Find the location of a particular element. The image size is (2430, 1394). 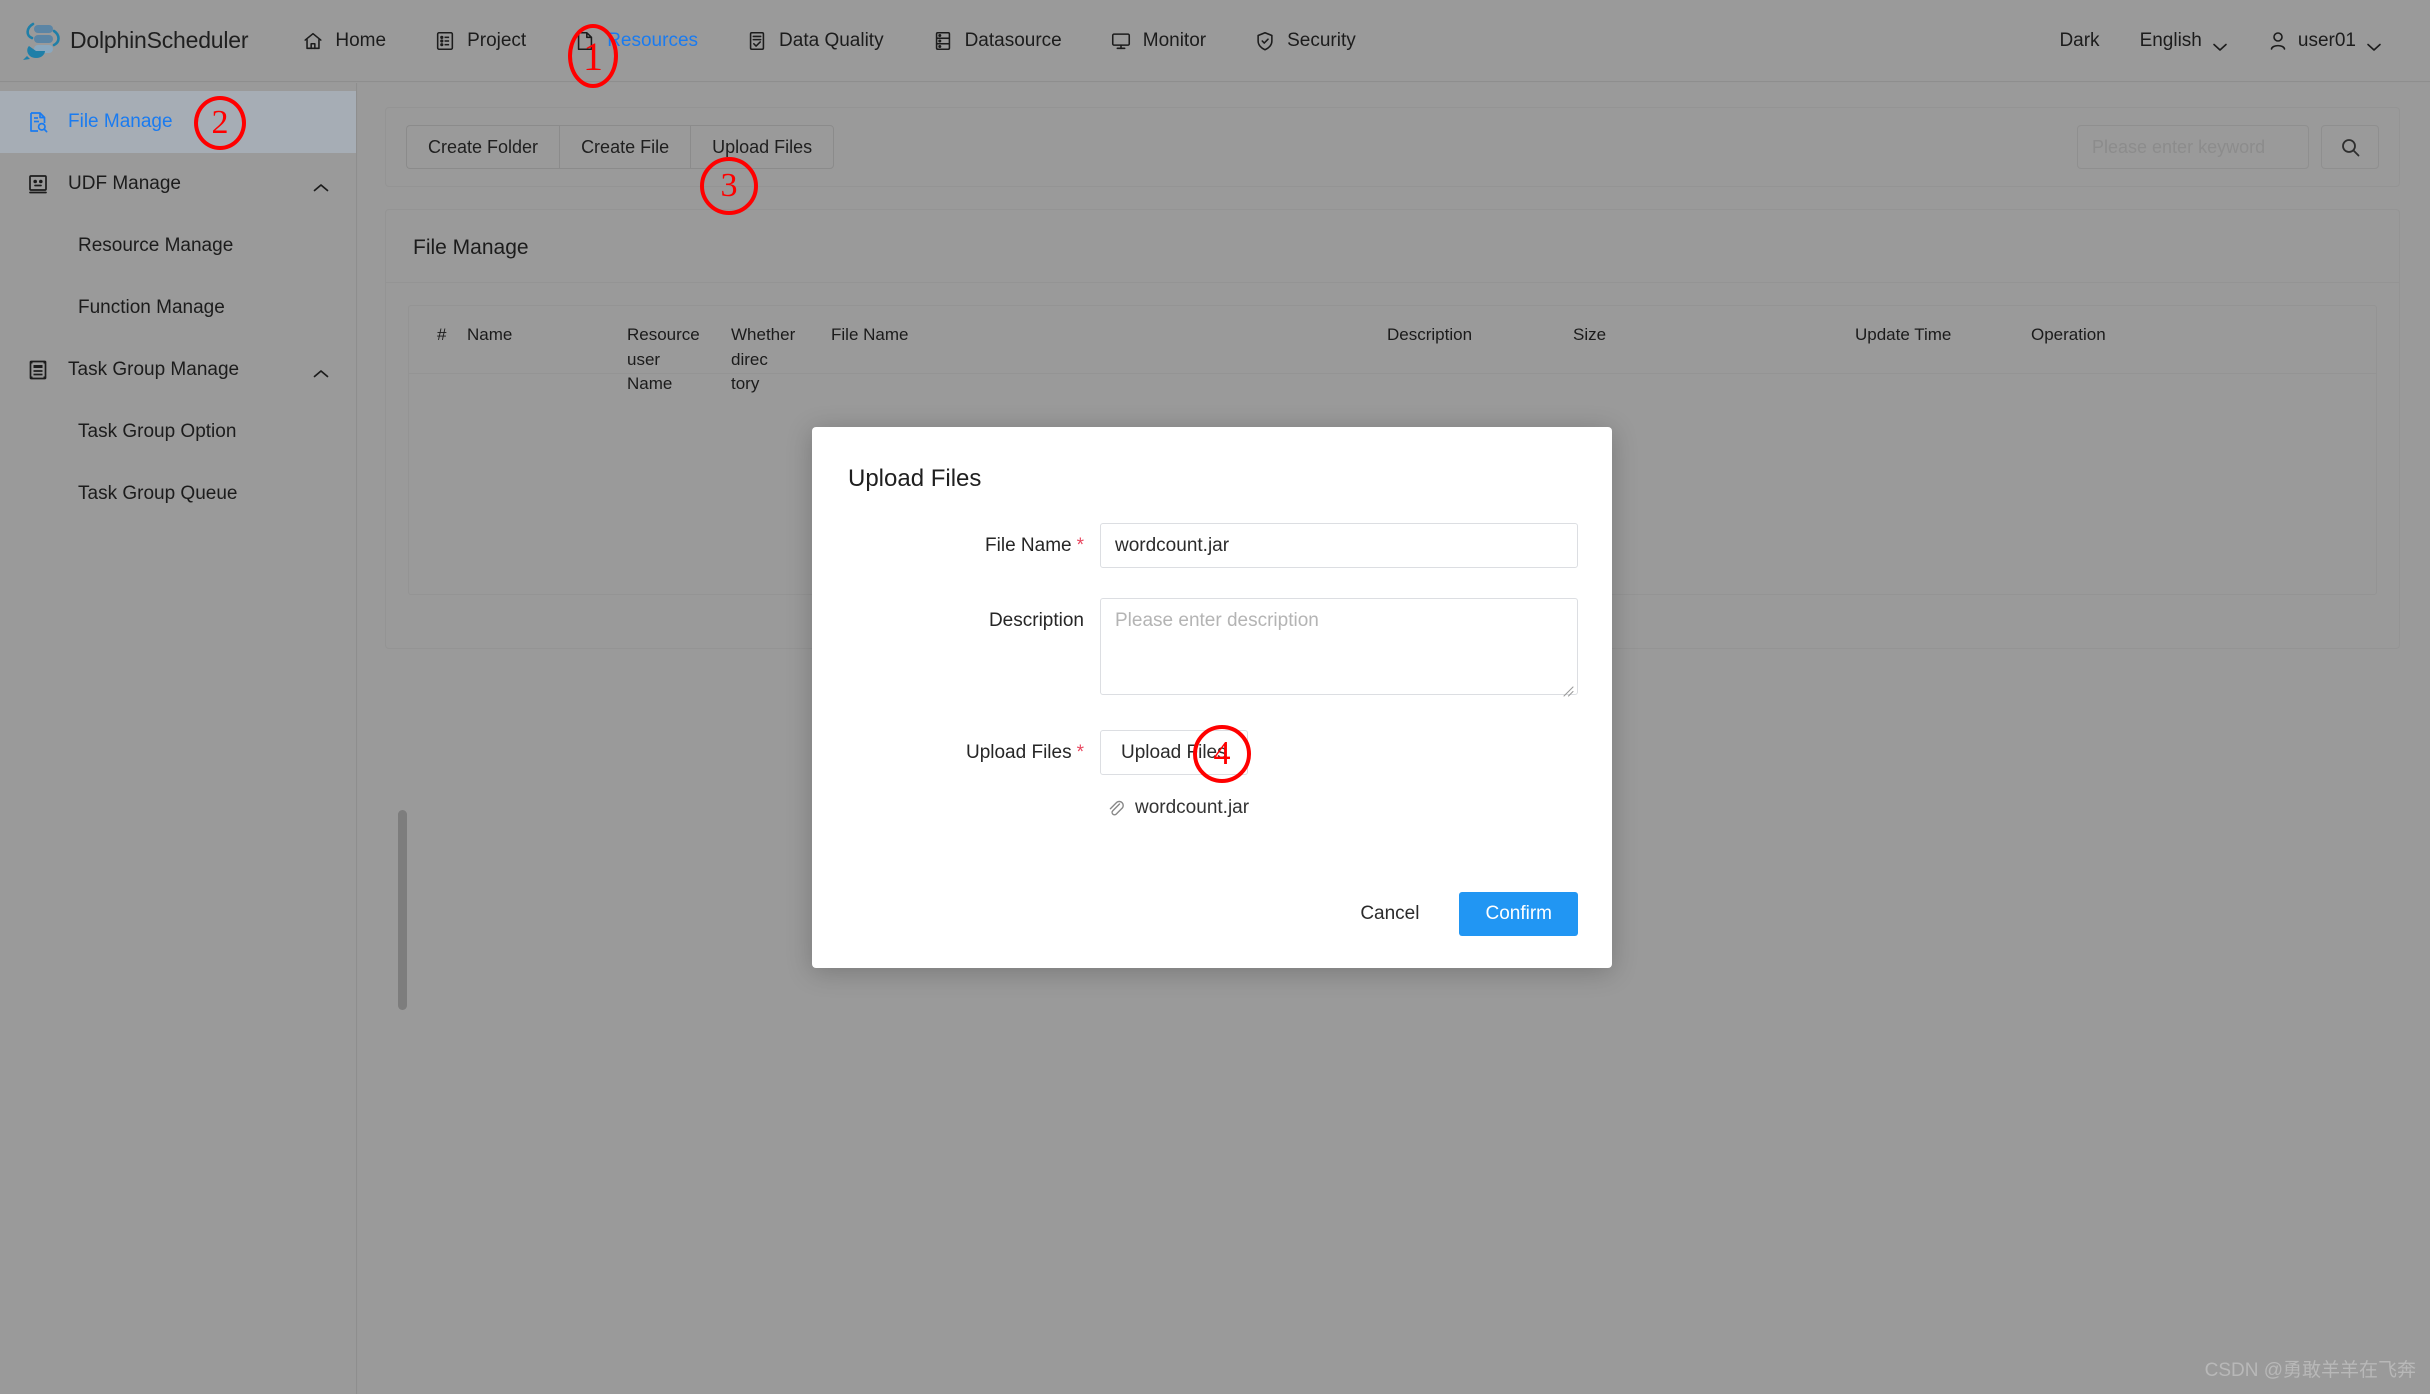

file-name-input is located at coordinates (1339, 545).